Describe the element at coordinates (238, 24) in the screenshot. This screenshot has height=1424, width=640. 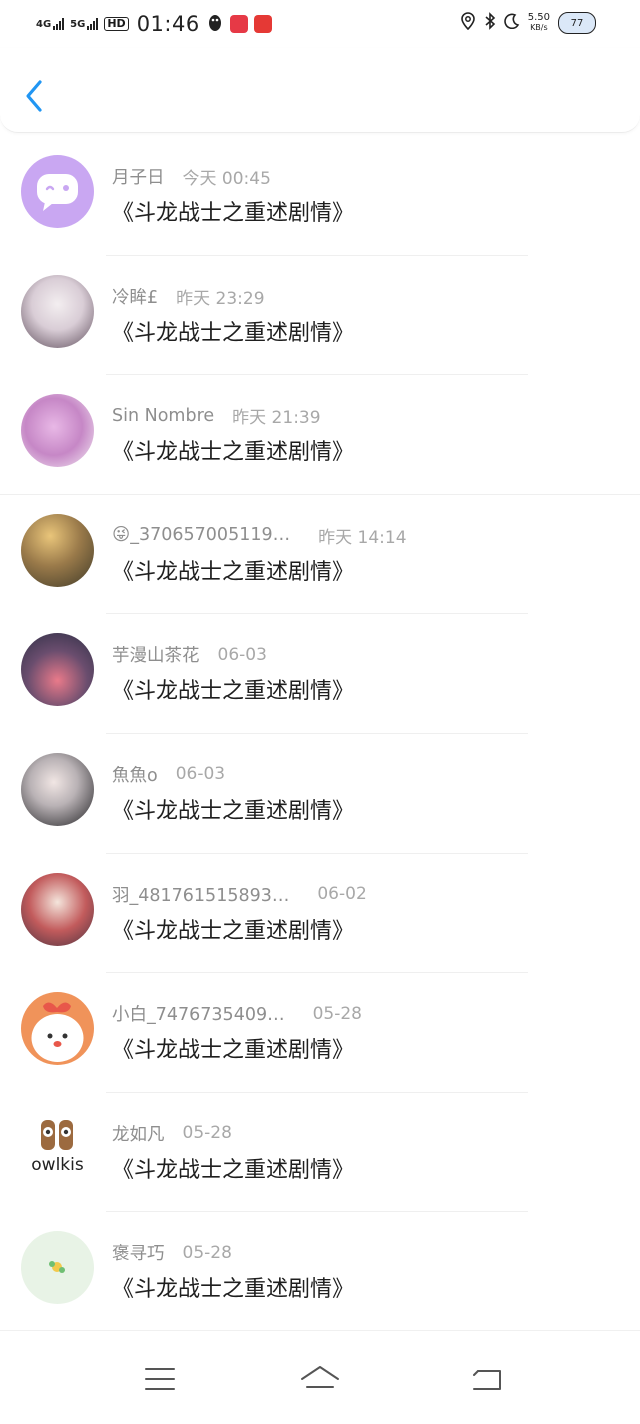
I see `app-notification-icon` at that location.